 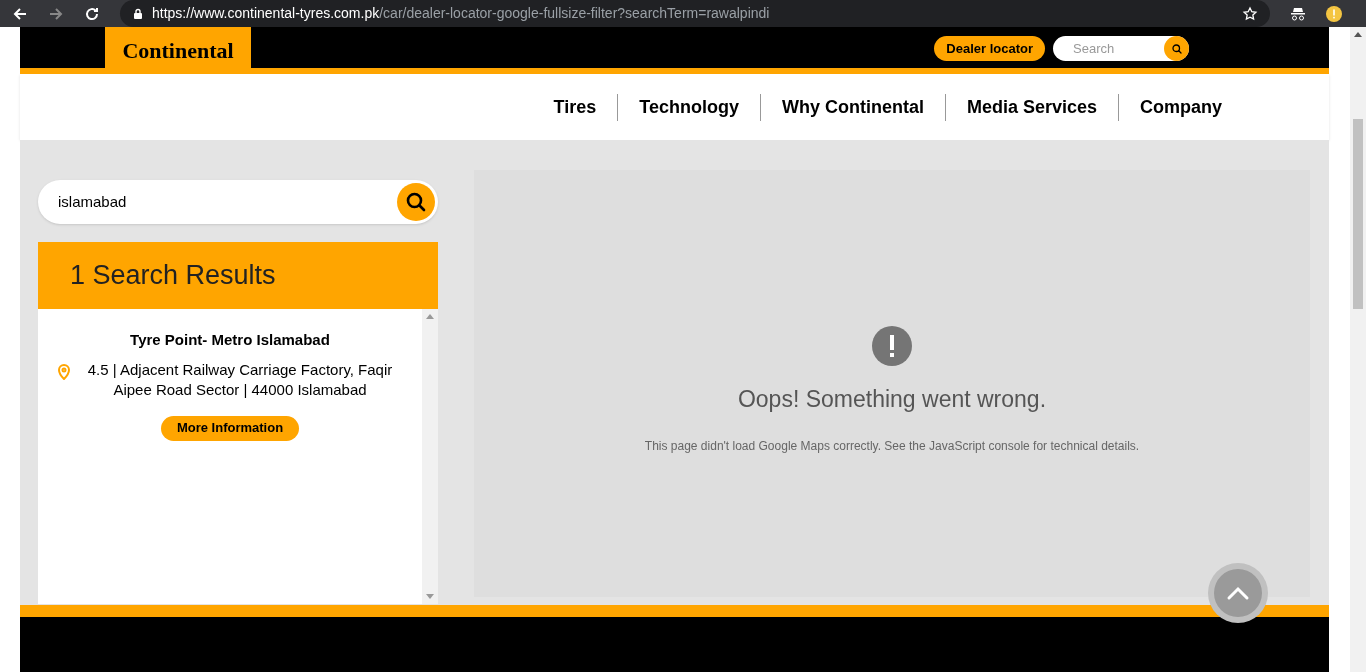 I want to click on incognito-icon, so click(x=1298, y=13).